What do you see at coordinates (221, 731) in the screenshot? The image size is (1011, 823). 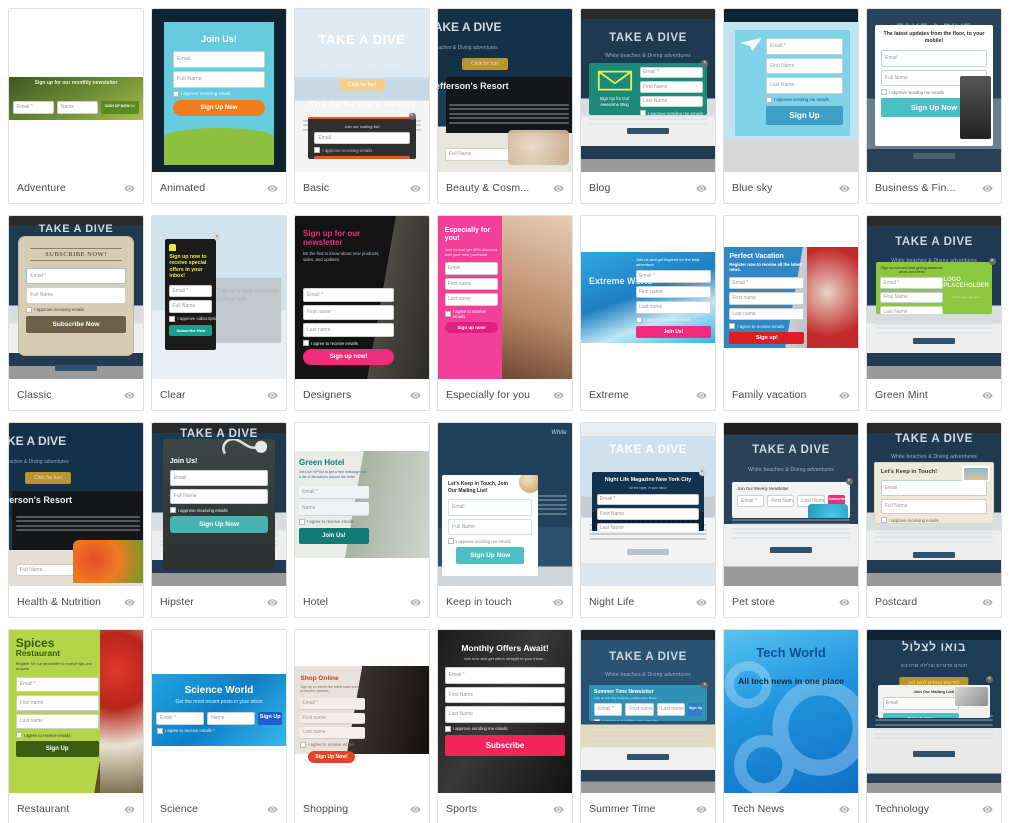 I see `science-consent: I agree to receive emails *` at bounding box center [221, 731].